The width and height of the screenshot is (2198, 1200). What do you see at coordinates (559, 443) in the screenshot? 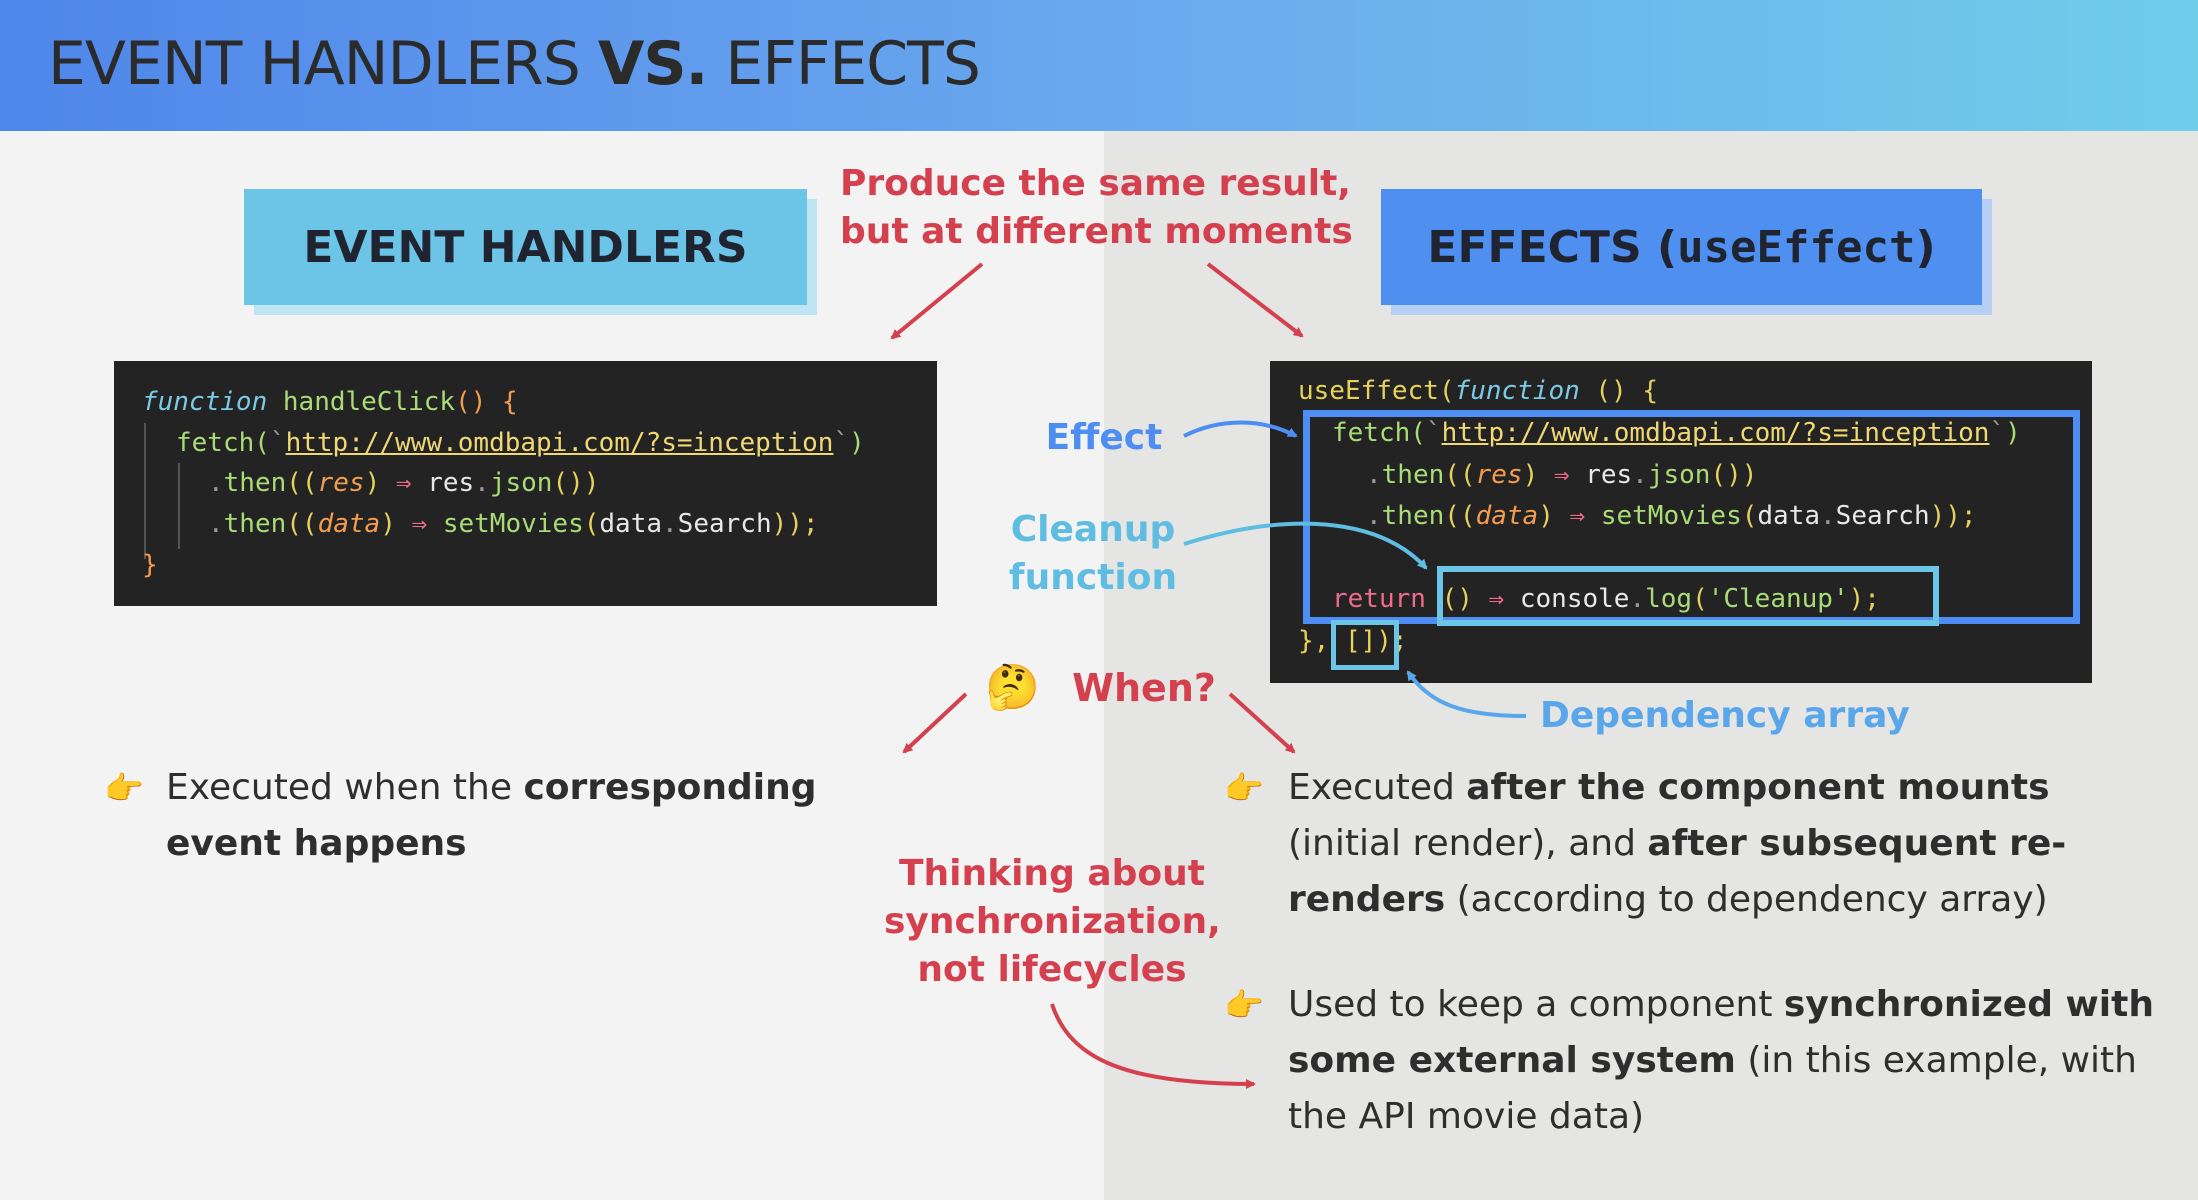
I see `code-url: http://www.omdbapi.com/?s=inception` at bounding box center [559, 443].